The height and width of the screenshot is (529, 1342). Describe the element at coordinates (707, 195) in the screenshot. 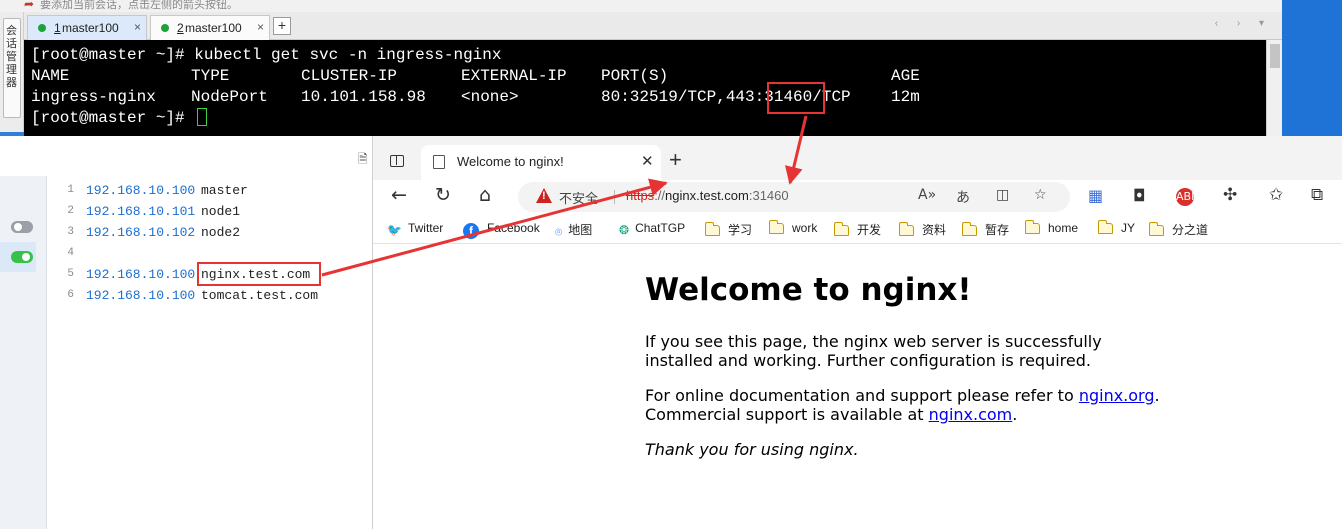

I see `url-host: nginx.test.com` at that location.